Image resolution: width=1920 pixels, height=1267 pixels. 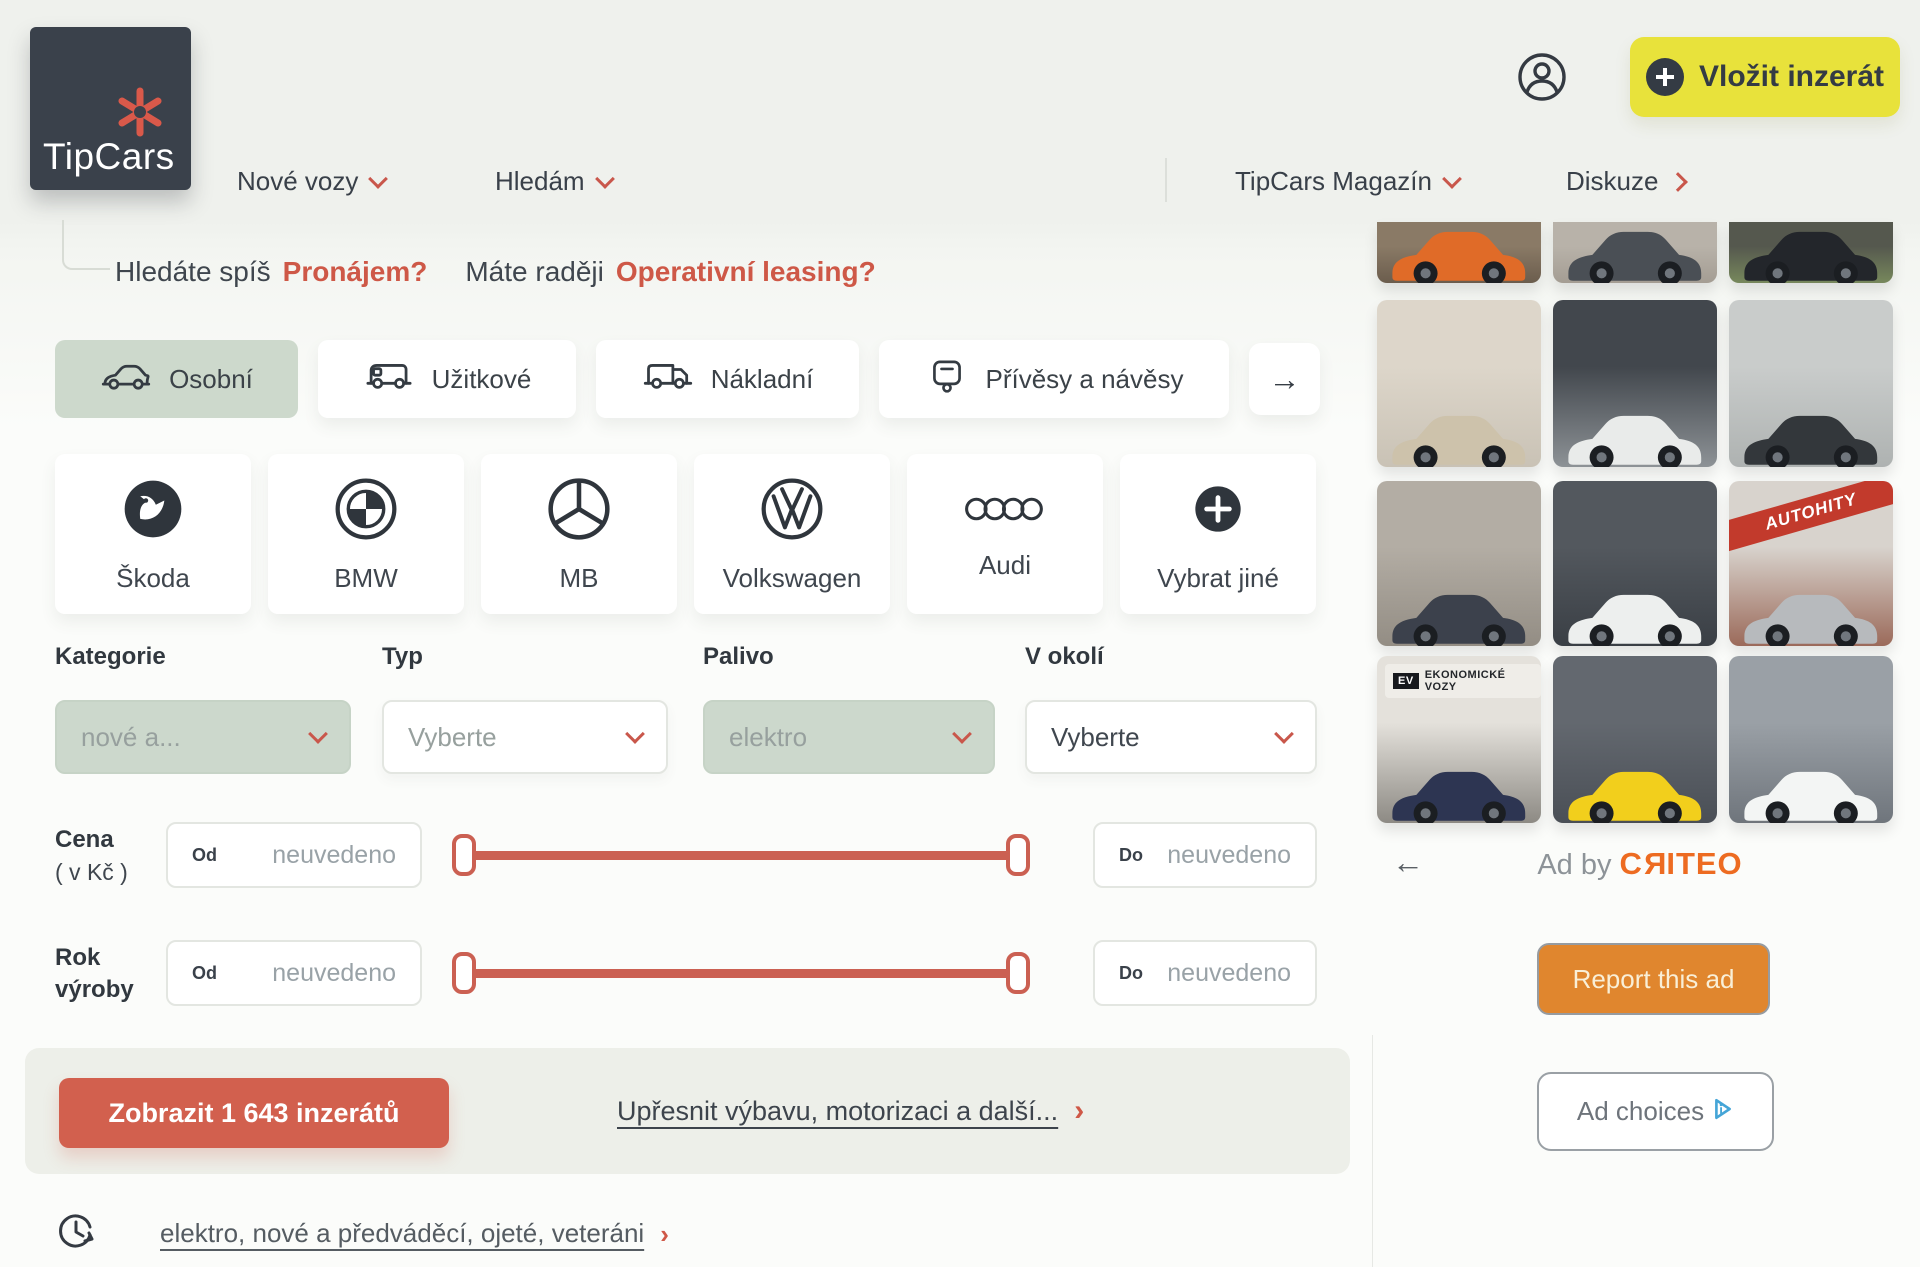 What do you see at coordinates (1459, 252) in the screenshot?
I see `ad-car-photo-orange-sports-car` at bounding box center [1459, 252].